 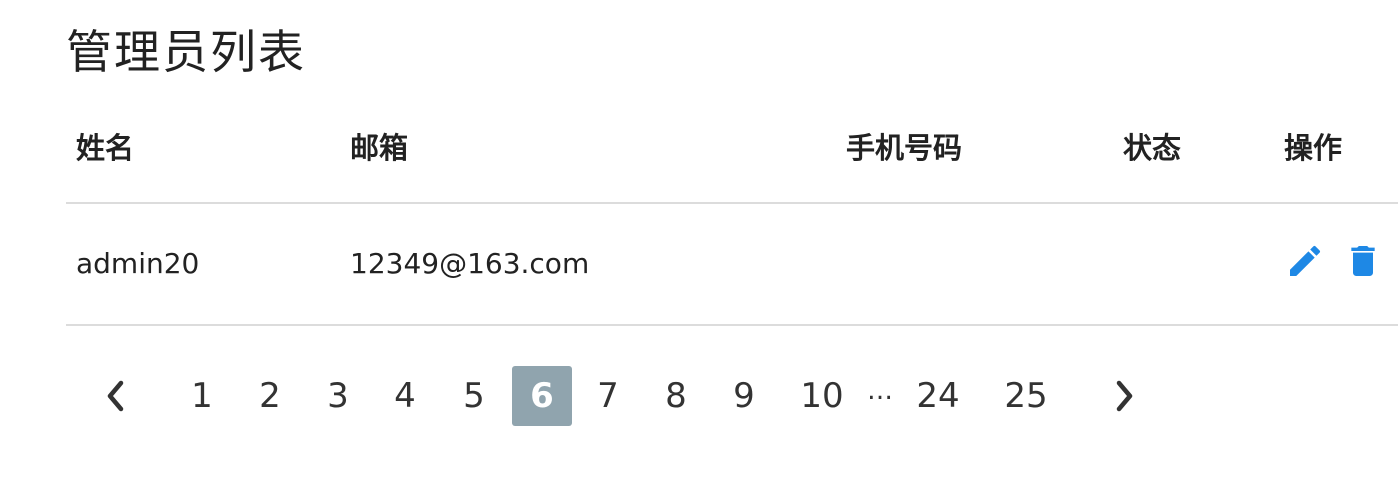 I want to click on pagination: 1 2 3 4 5 6 7 8 9 10 … 24 25, so click(x=666, y=396).